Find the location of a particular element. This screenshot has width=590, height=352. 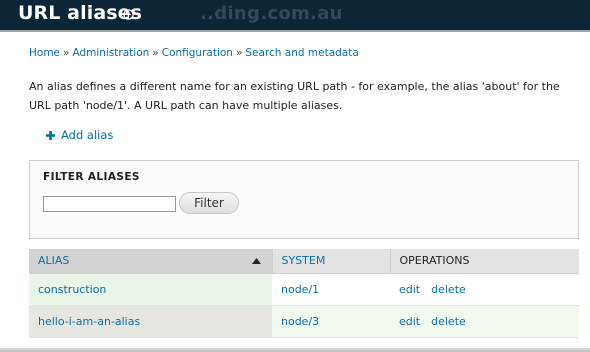

add-alias-link: Add alias is located at coordinates (79, 135).